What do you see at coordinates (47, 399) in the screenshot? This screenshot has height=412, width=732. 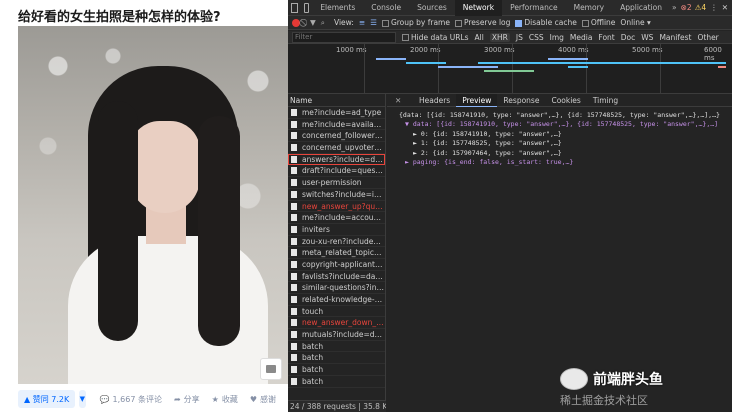 I see `upvote-button: ▲ 赞同 7.2K` at bounding box center [47, 399].